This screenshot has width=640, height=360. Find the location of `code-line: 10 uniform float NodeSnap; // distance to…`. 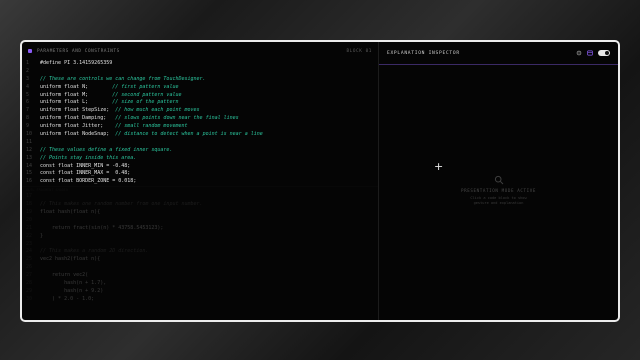

code-line: 10 uniform float NodeSnap; // distance to… is located at coordinates (202, 135).